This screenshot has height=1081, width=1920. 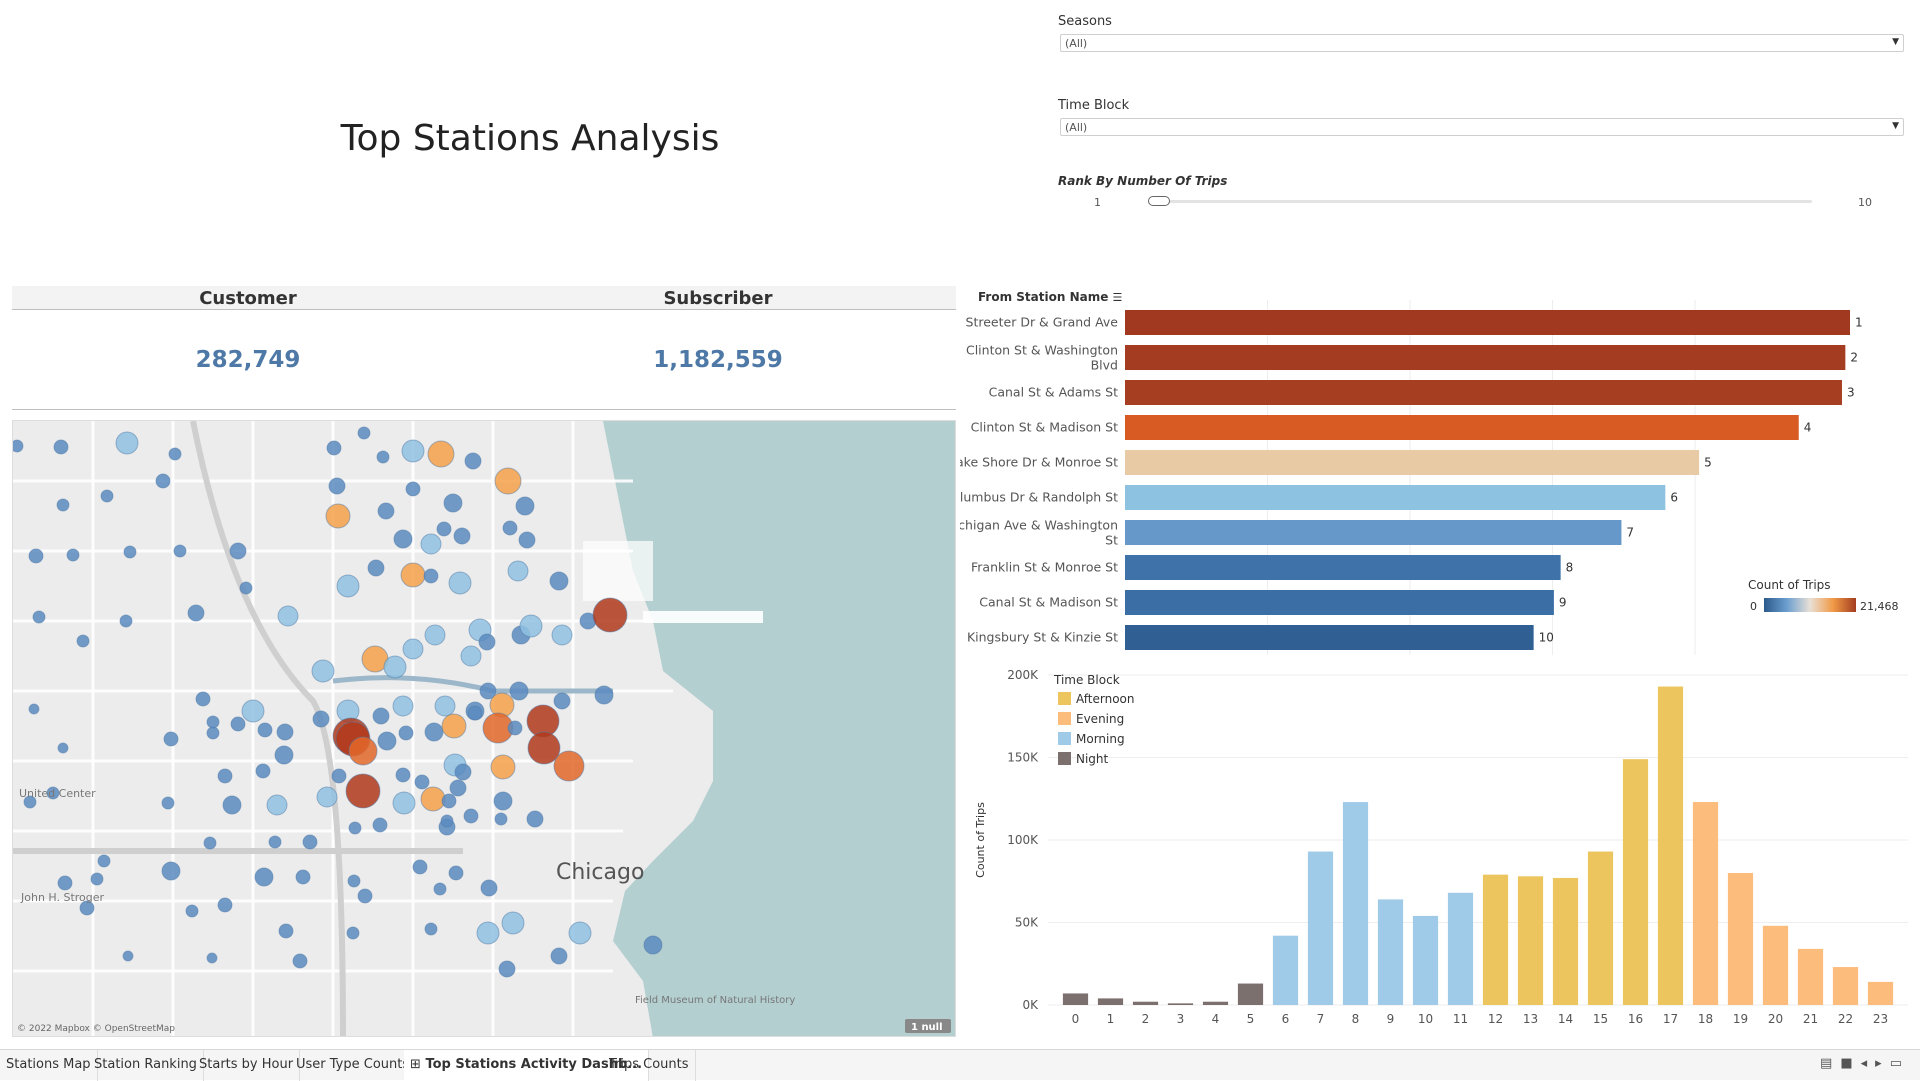 What do you see at coordinates (1830, 1063) in the screenshot?
I see `grid-view-icon: ▤` at bounding box center [1830, 1063].